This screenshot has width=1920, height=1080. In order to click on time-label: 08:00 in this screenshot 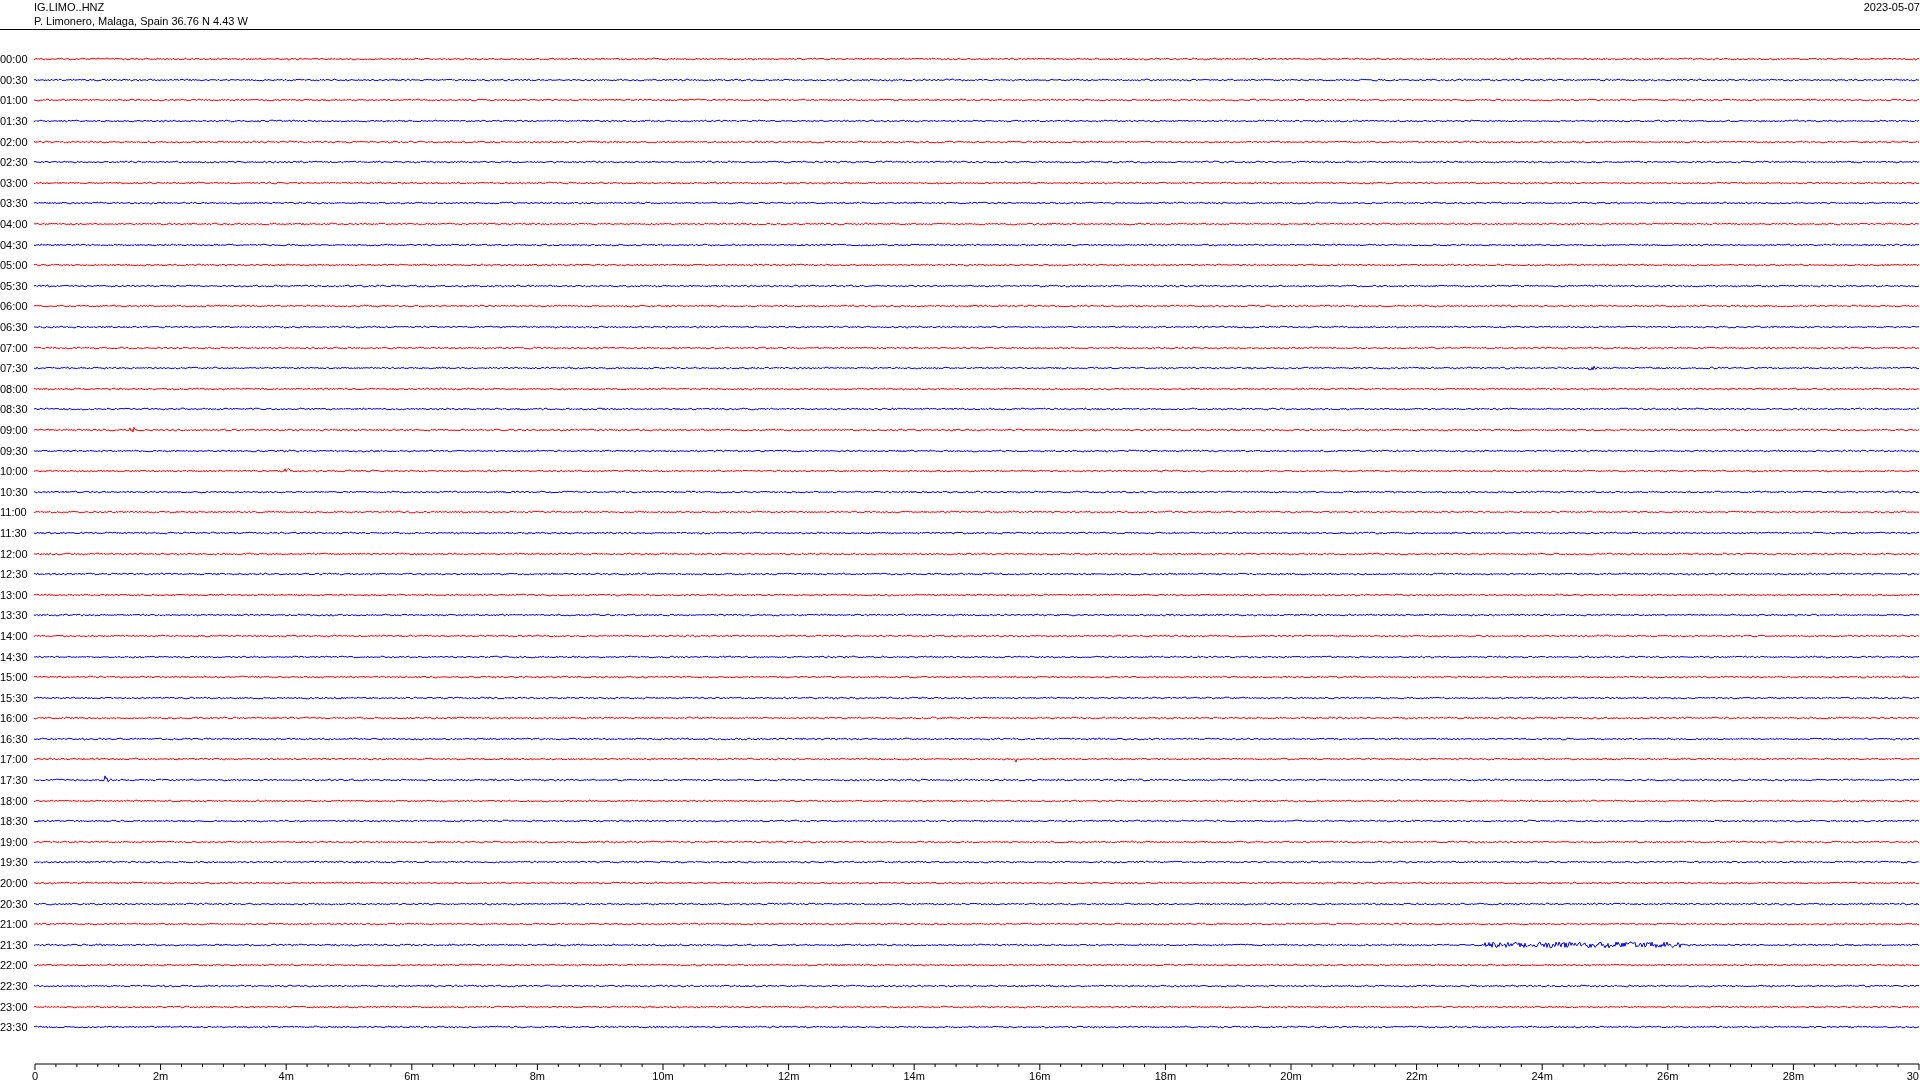, I will do `click(14, 388)`.